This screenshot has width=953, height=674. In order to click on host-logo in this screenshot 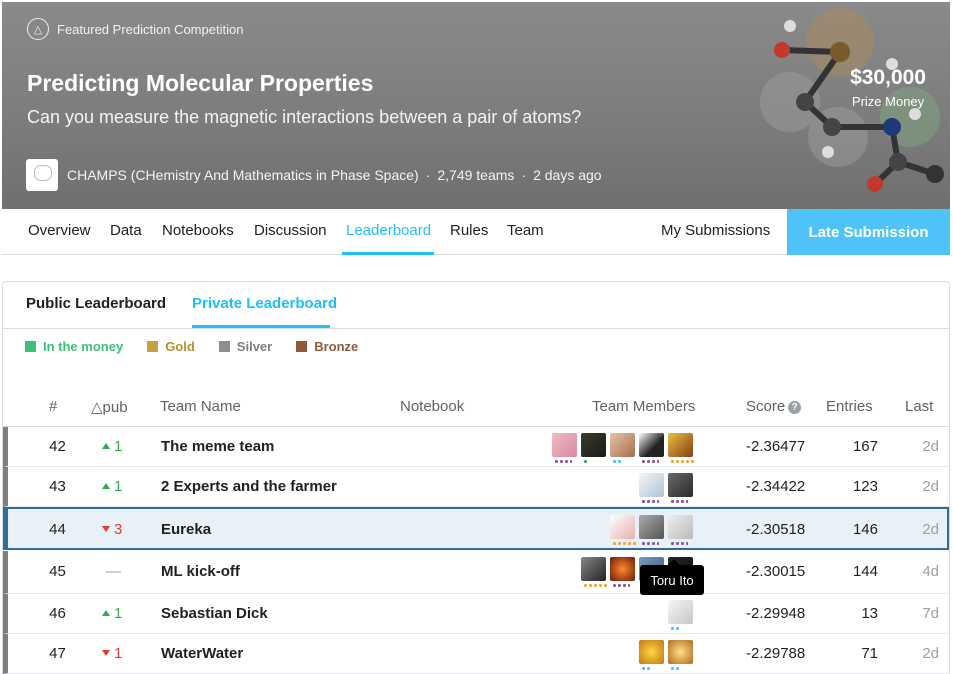, I will do `click(42, 175)`.